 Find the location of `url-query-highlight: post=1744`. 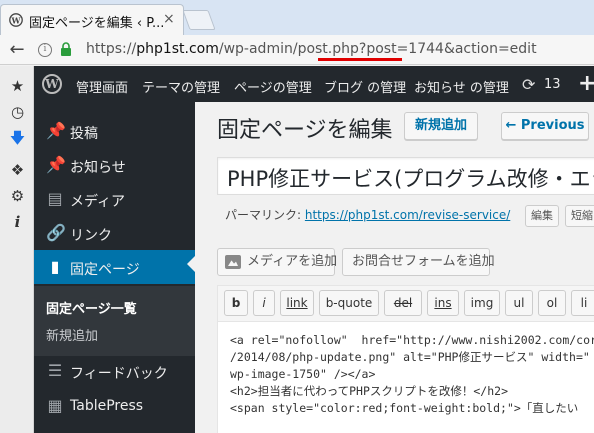

url-query-highlight: post=1744 is located at coordinates (405, 49).